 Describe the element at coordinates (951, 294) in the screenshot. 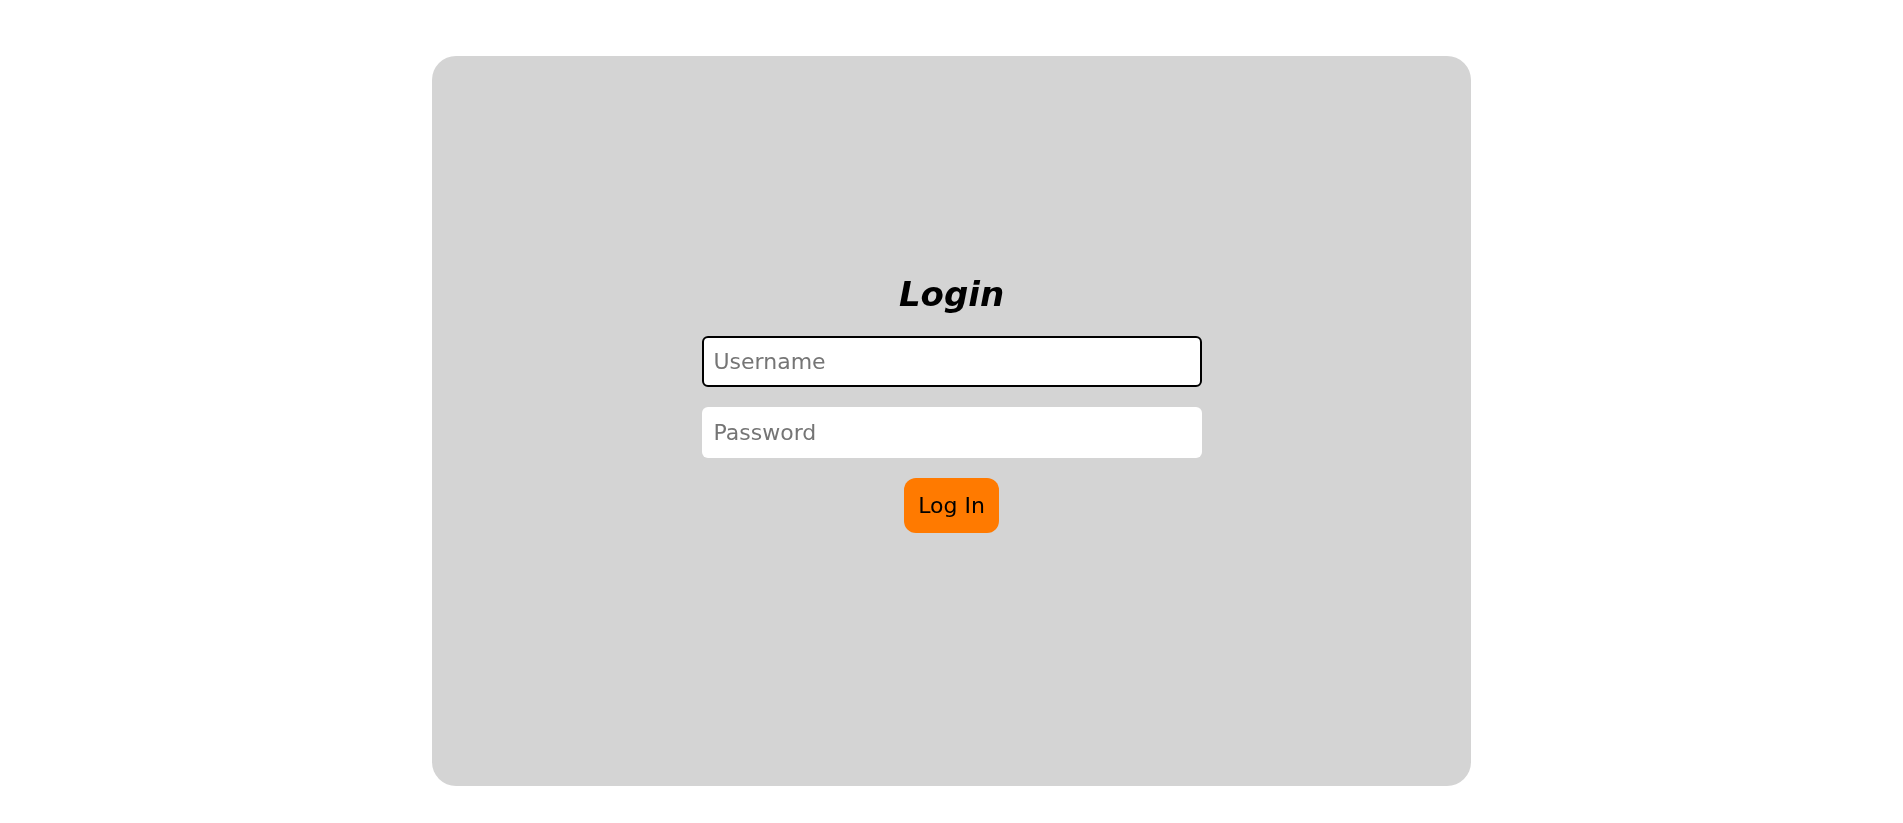

I see `login-title: Login` at that location.